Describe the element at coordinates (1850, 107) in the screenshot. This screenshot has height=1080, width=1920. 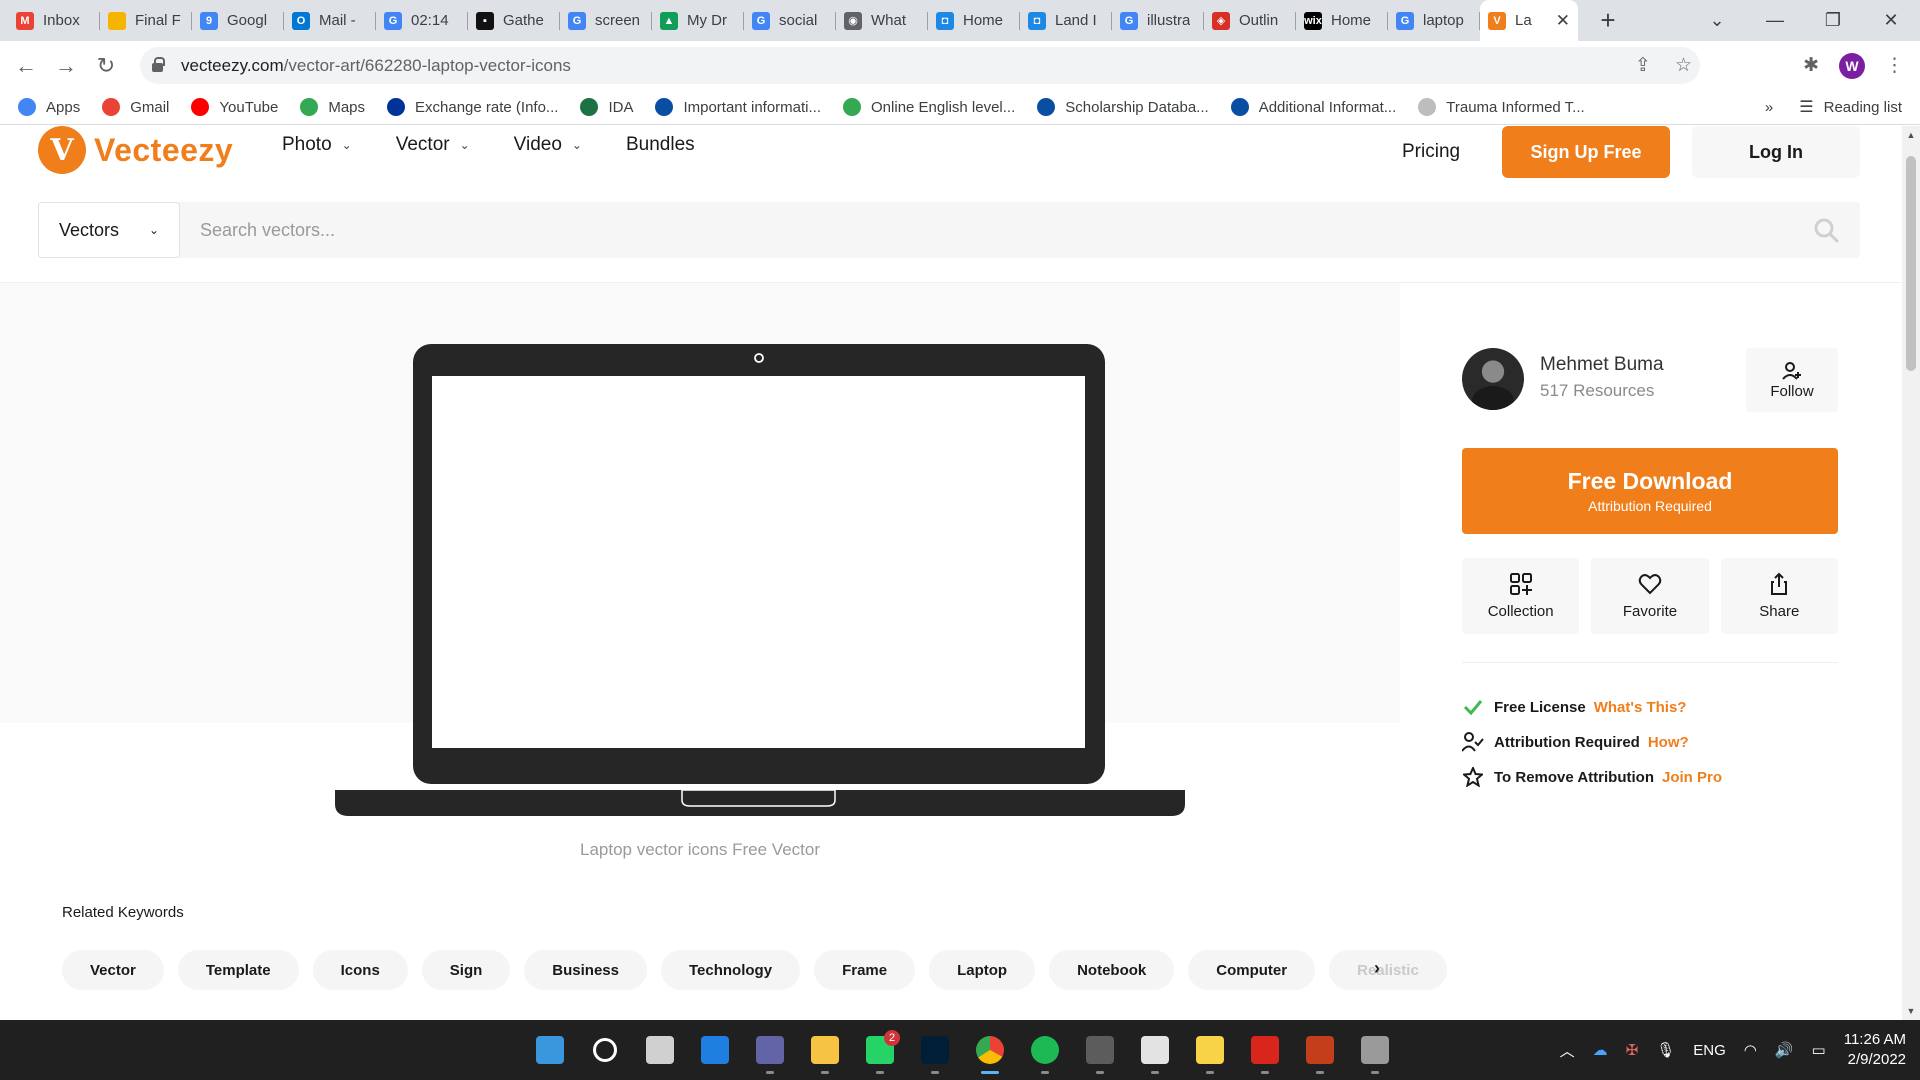
I see `reading-list-button: ☰ Reading list` at that location.